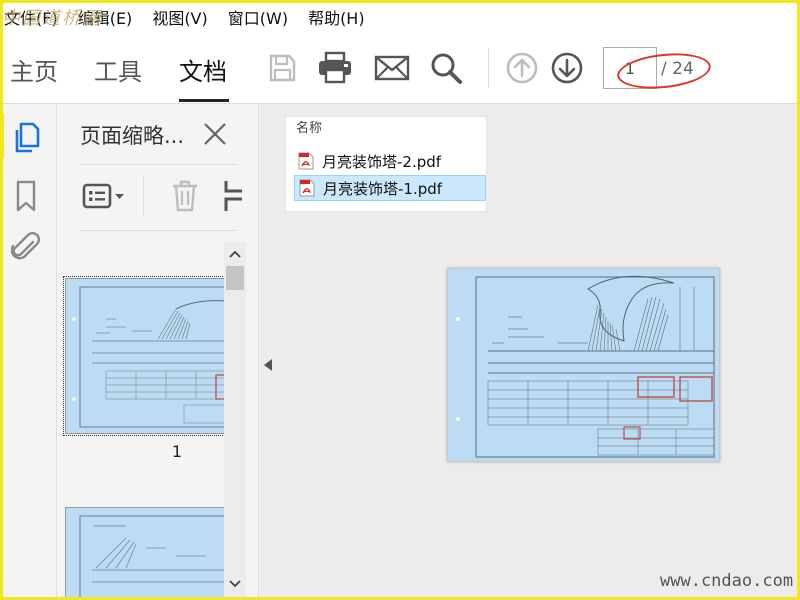 This screenshot has height=600, width=800. I want to click on save-icon, so click(282, 68).